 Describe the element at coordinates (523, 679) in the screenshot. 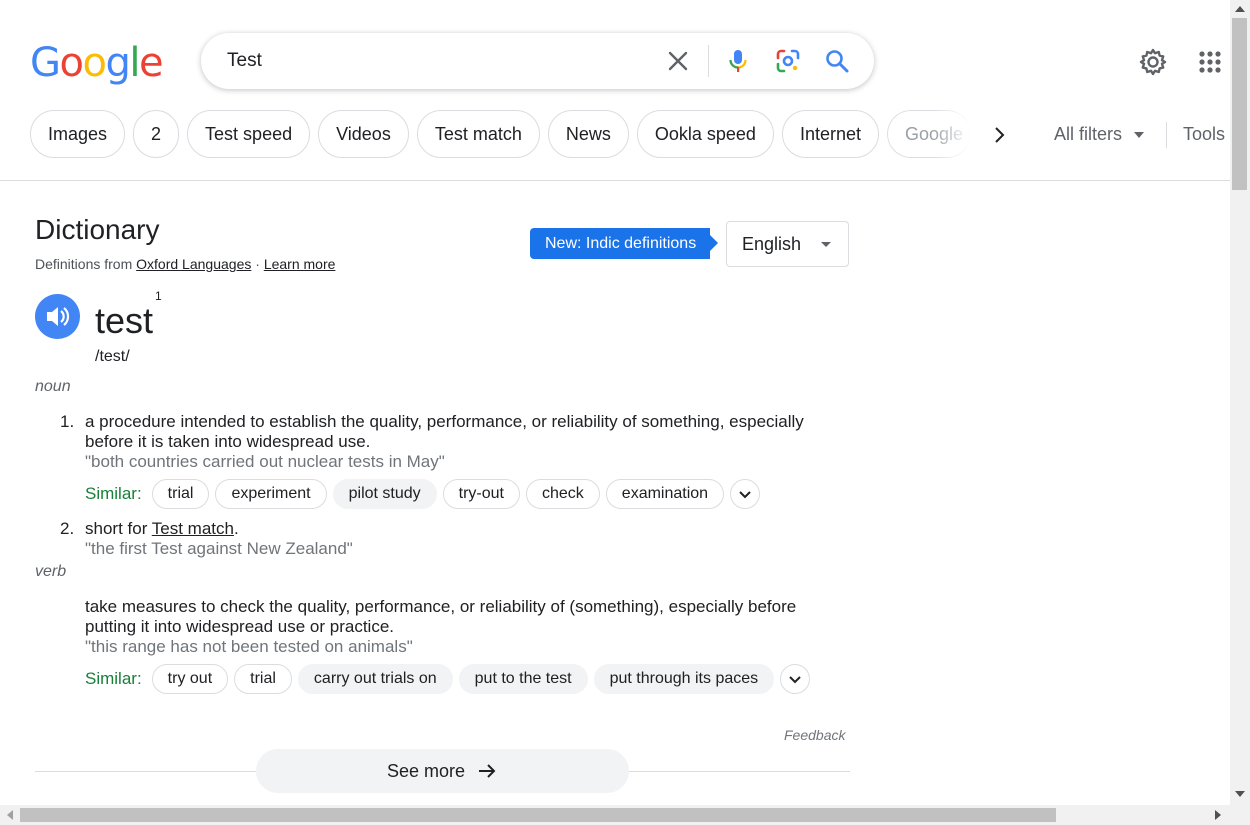

I see `synonym-chip: put to the test` at that location.